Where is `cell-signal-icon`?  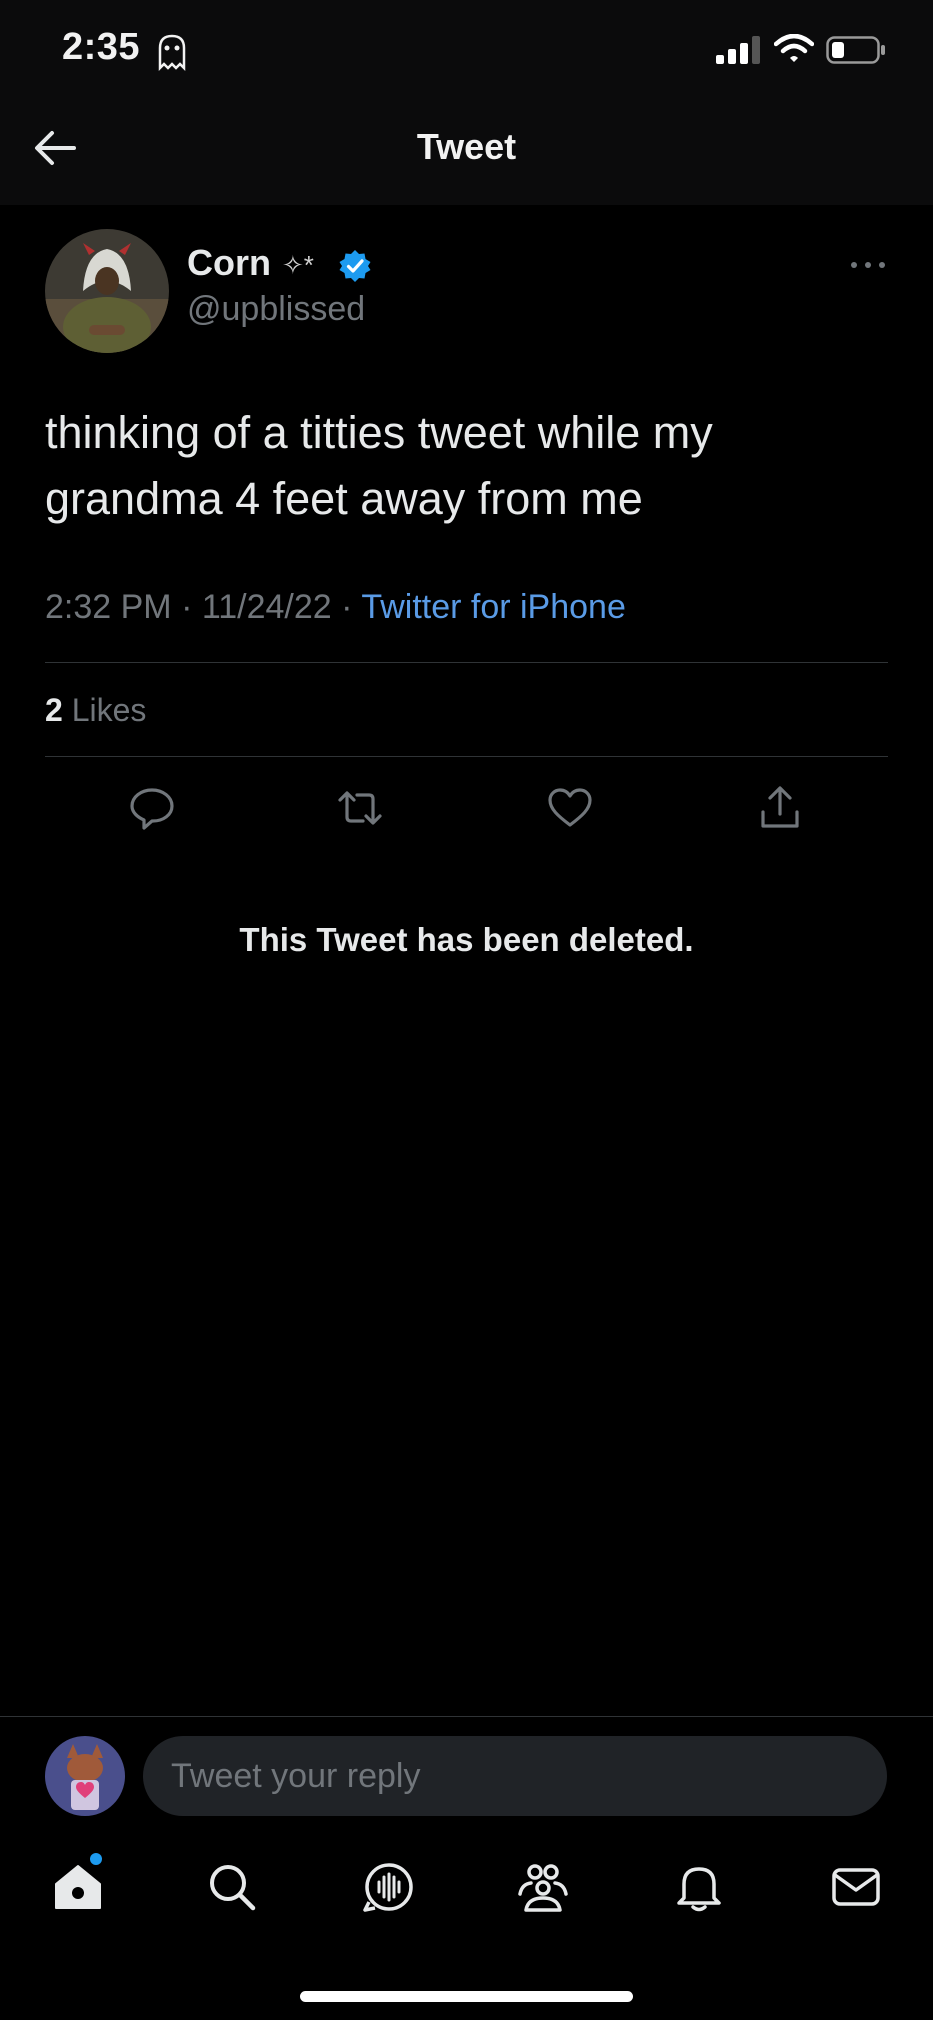 cell-signal-icon is located at coordinates (738, 50).